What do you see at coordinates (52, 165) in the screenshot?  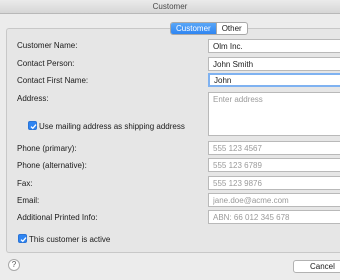 I see `phone-alt-label: Phone (alternative):` at bounding box center [52, 165].